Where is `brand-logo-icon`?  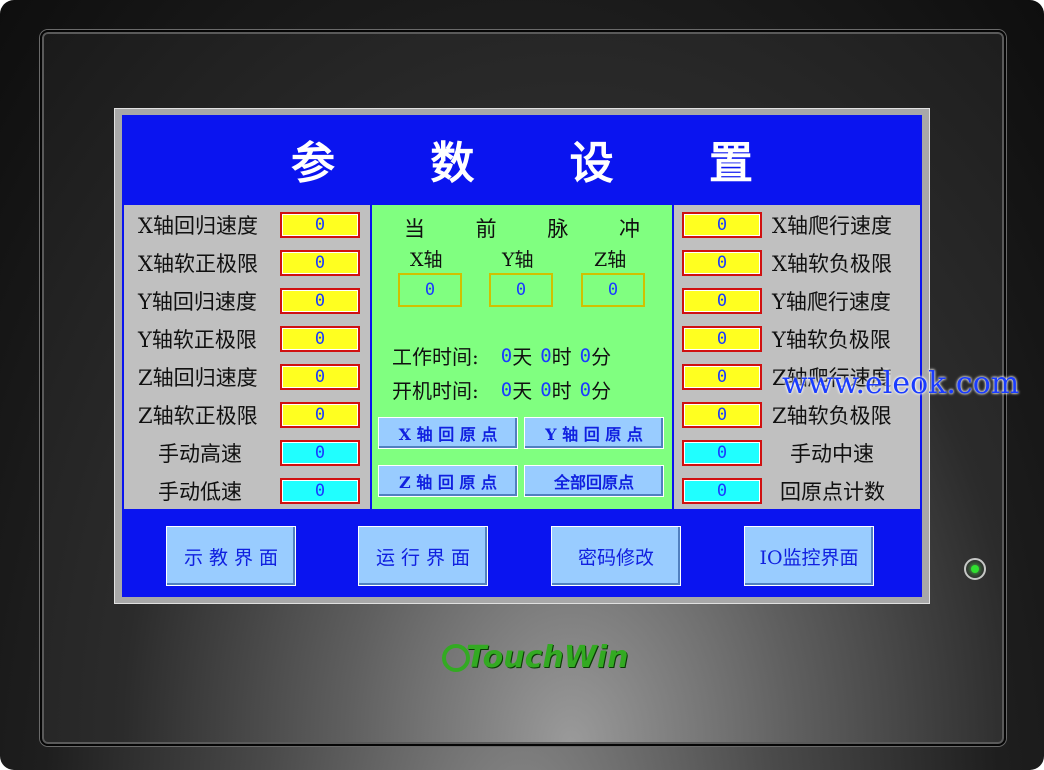
brand-logo-icon is located at coordinates (456, 657).